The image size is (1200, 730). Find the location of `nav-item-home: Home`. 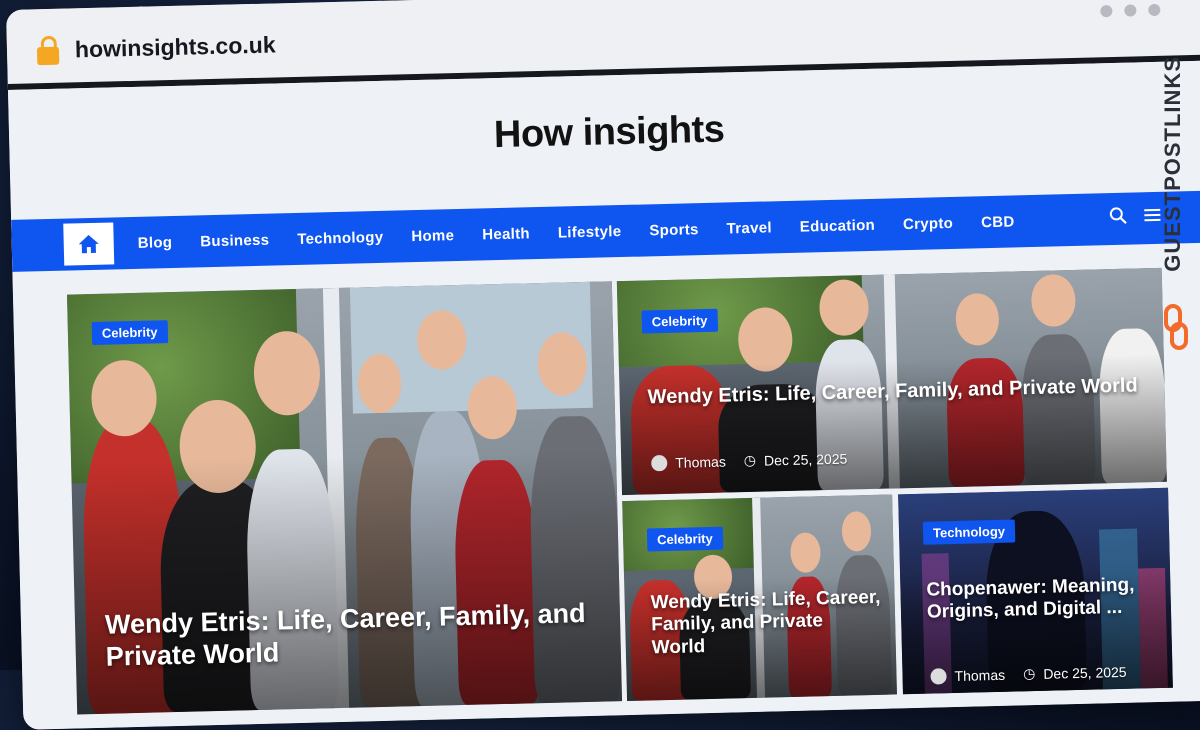

nav-item-home: Home is located at coordinates (432, 235).